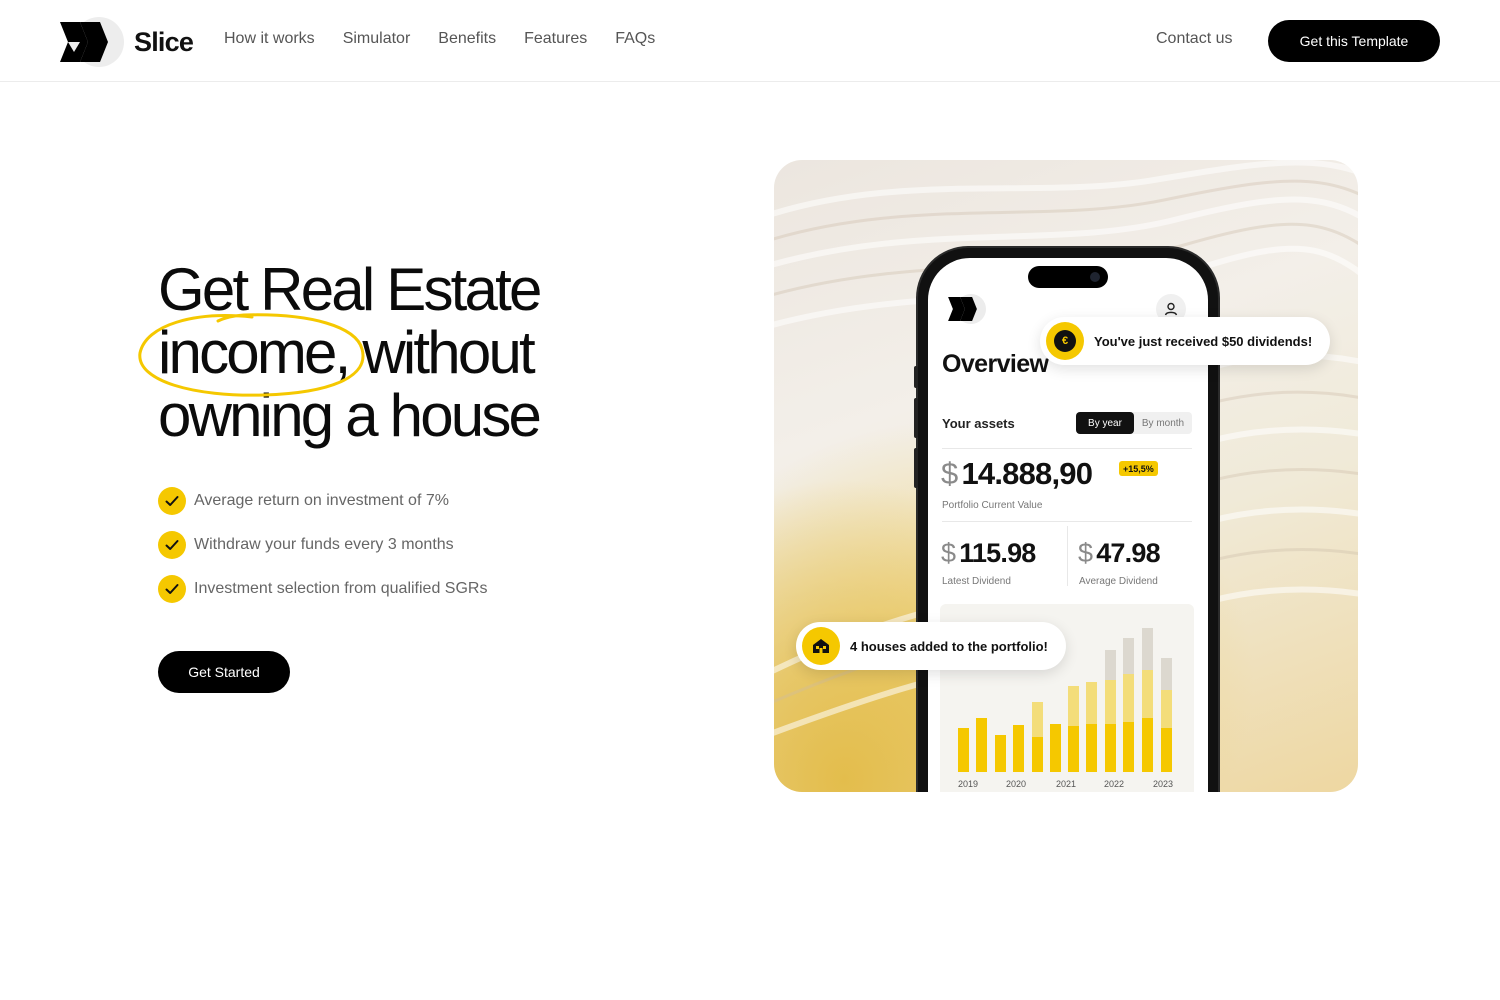  What do you see at coordinates (1118, 581) in the screenshot?
I see `average-dividend-label: Average Dividend` at bounding box center [1118, 581].